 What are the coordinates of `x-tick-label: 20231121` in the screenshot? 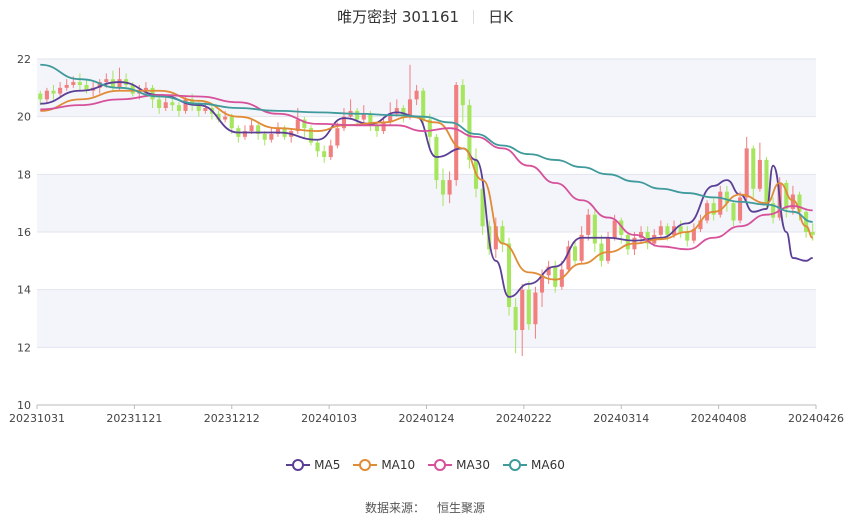 It's located at (134, 418).